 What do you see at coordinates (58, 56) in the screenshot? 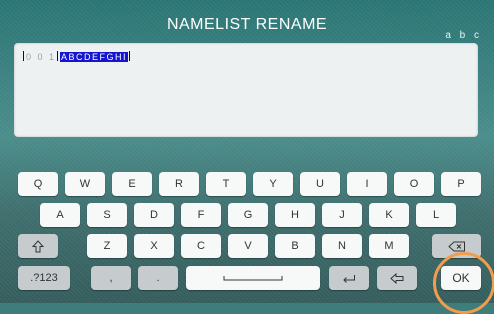
I see `cursor` at bounding box center [58, 56].